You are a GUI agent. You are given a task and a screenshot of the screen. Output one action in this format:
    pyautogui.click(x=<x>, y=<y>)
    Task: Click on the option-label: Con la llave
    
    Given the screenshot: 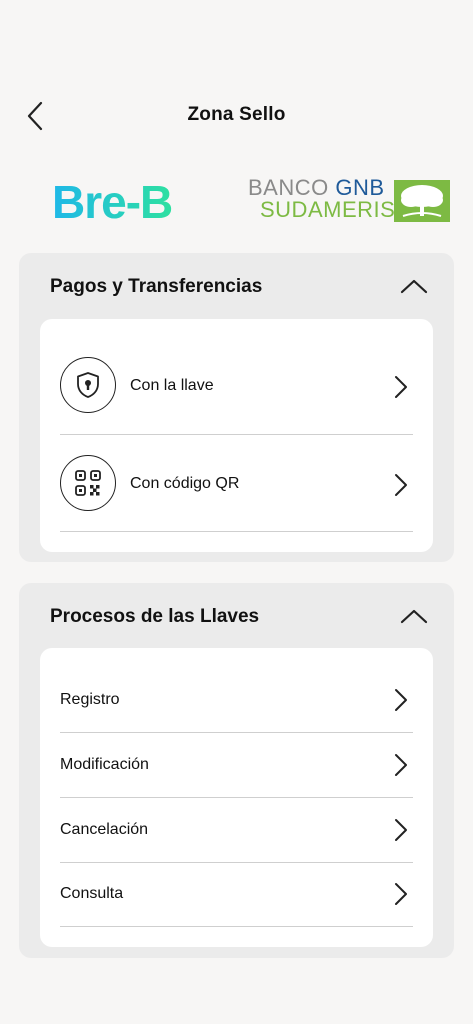 What is the action you would take?
    pyautogui.click(x=172, y=385)
    